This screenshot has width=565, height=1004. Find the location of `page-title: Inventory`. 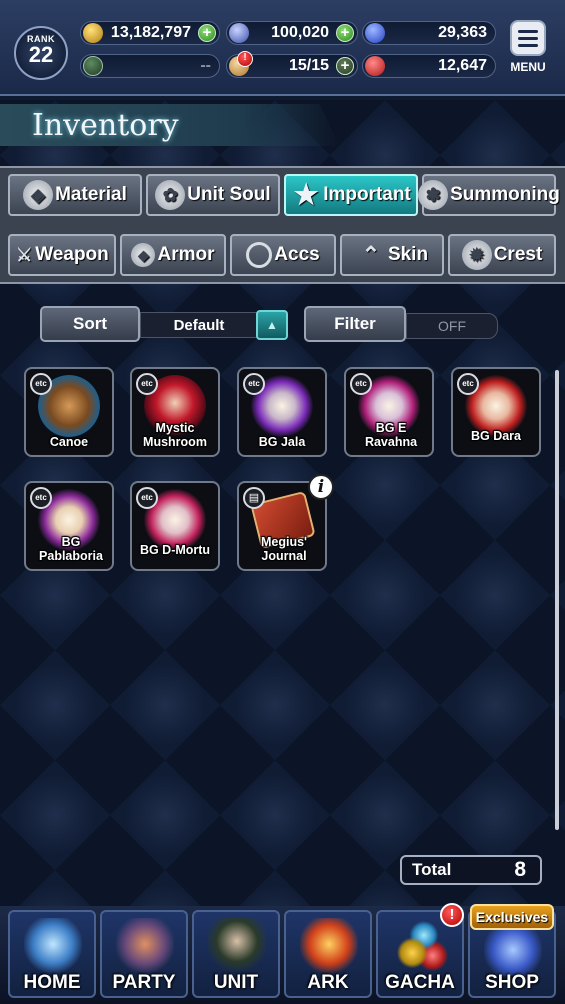

page-title: Inventory is located at coordinates (105, 125).